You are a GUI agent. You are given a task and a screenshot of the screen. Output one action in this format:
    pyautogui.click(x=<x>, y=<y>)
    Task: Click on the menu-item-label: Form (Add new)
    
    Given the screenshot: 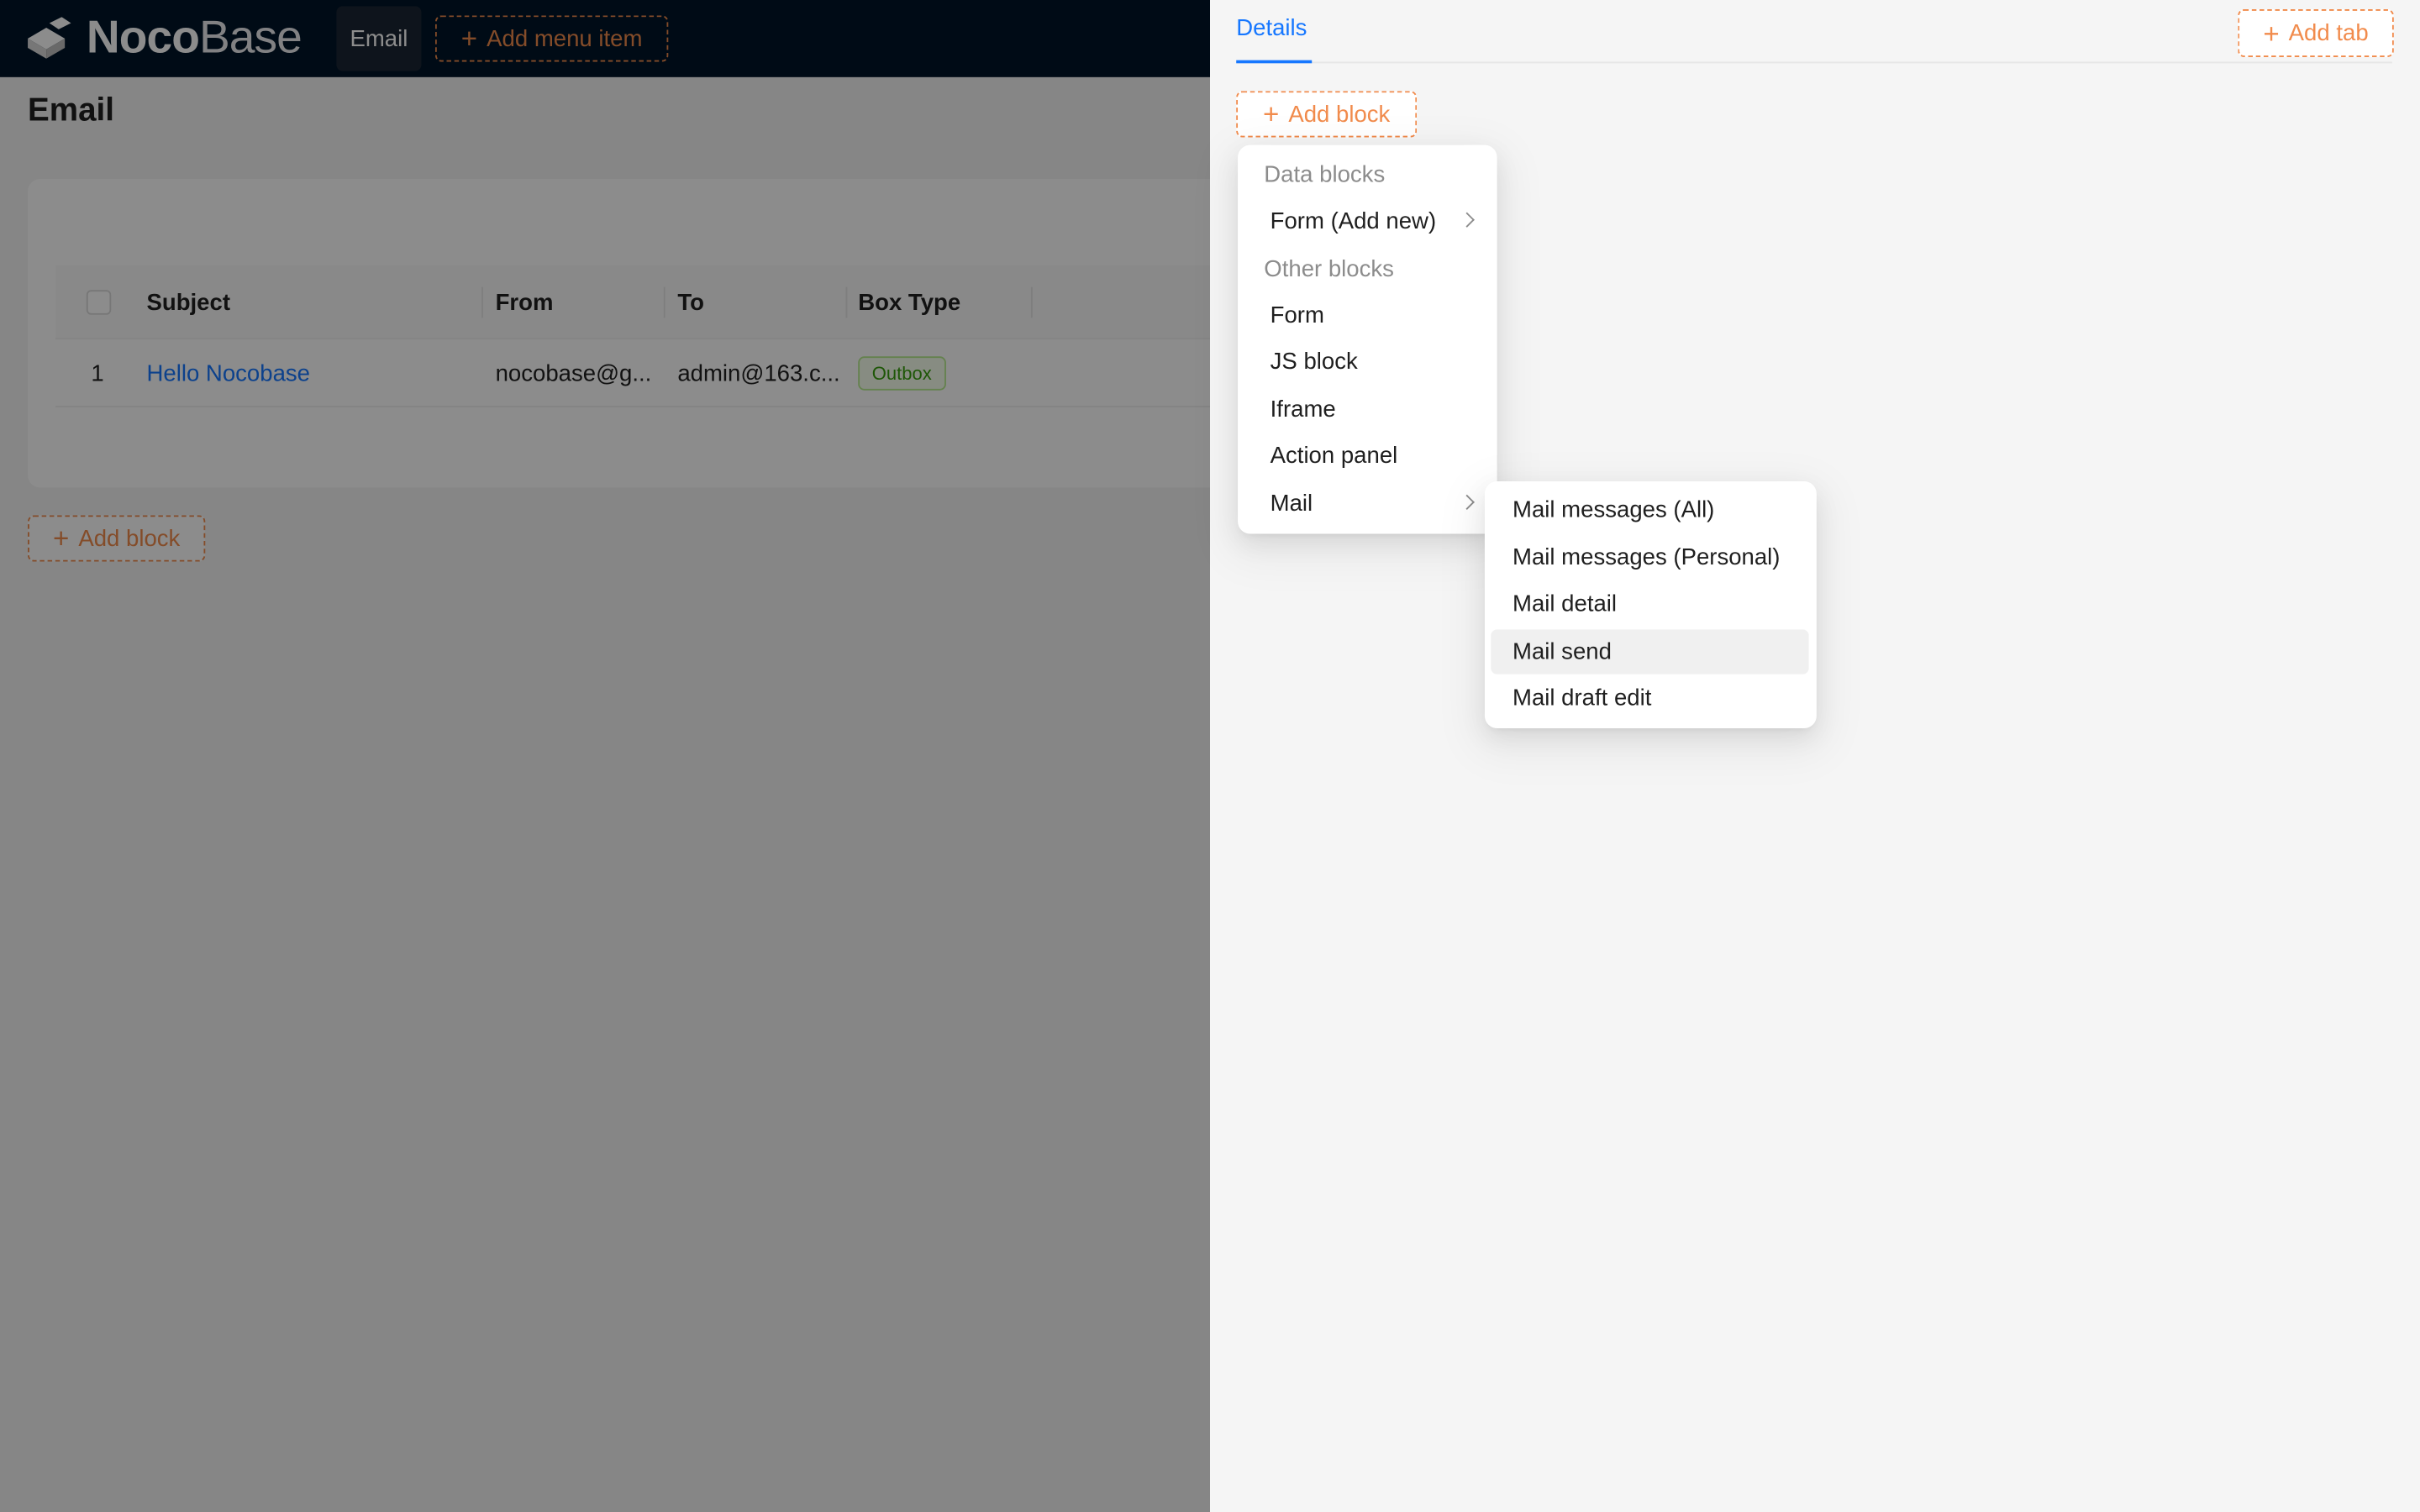 What is the action you would take?
    pyautogui.click(x=1353, y=221)
    